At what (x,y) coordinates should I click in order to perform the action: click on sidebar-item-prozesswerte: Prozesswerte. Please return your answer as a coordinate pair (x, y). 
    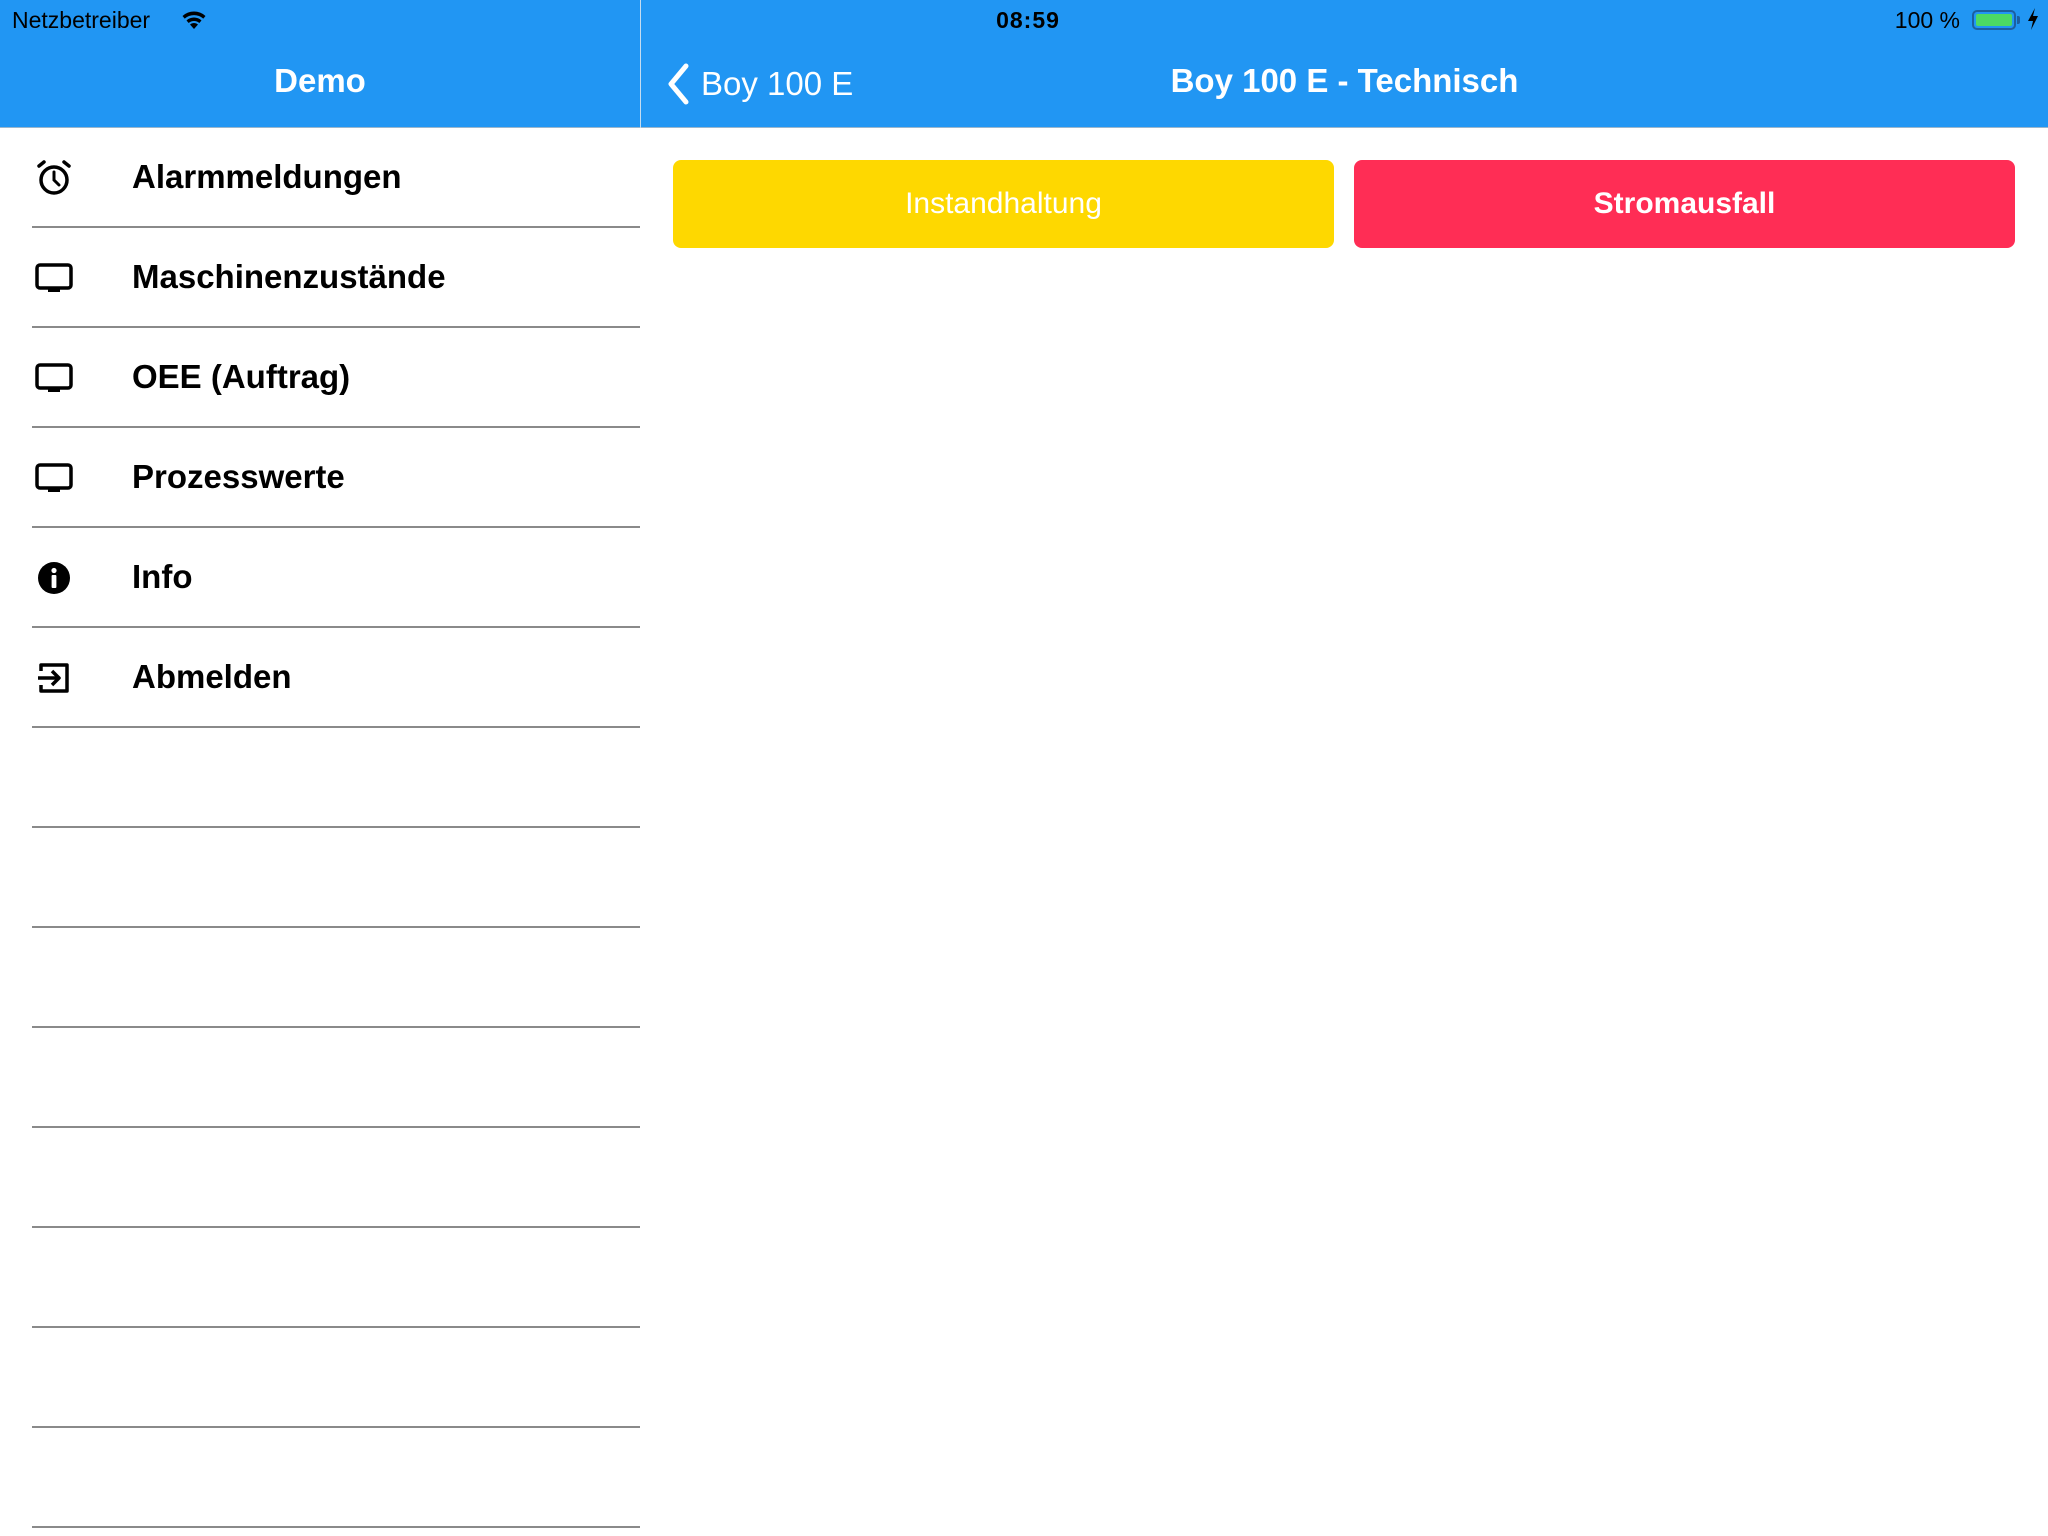
    Looking at the image, I should click on (336, 478).